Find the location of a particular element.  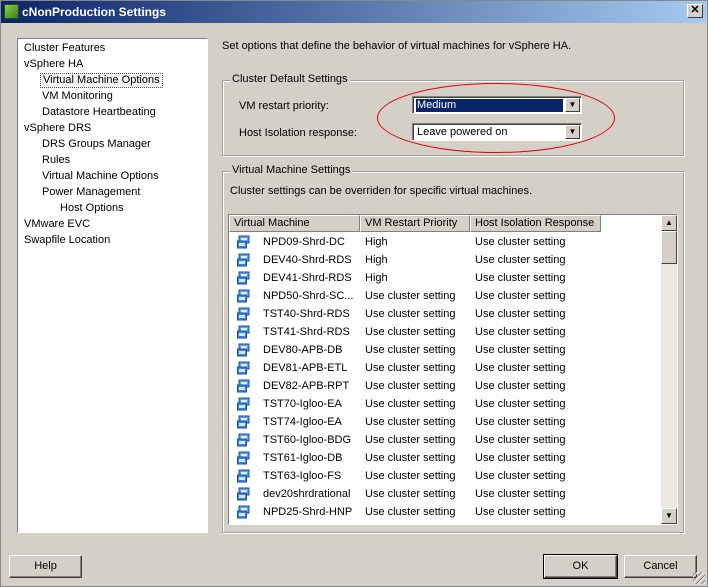

column-header-isolation-response: Host Isolation Response is located at coordinates (535, 223).